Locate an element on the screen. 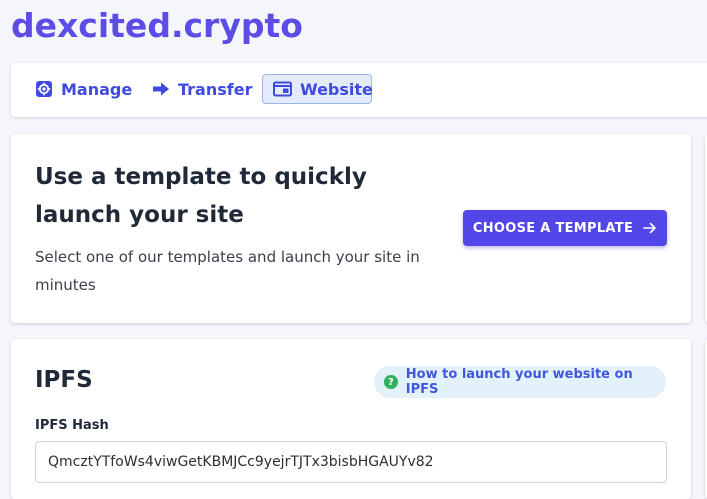  tab-transfer-label: Transfer is located at coordinates (215, 89).